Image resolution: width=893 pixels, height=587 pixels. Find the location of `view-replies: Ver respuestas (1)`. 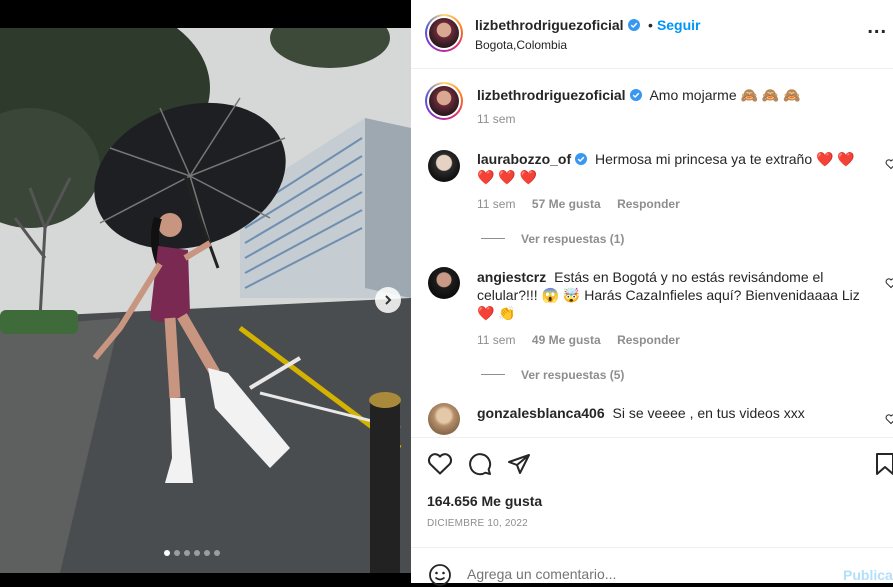

view-replies: Ver respuestas (1) is located at coordinates (552, 239).